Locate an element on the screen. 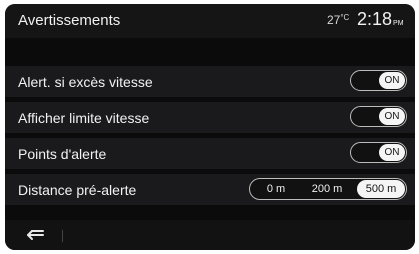 The image size is (419, 254). speeding-alert-toggle: ON is located at coordinates (378, 80).